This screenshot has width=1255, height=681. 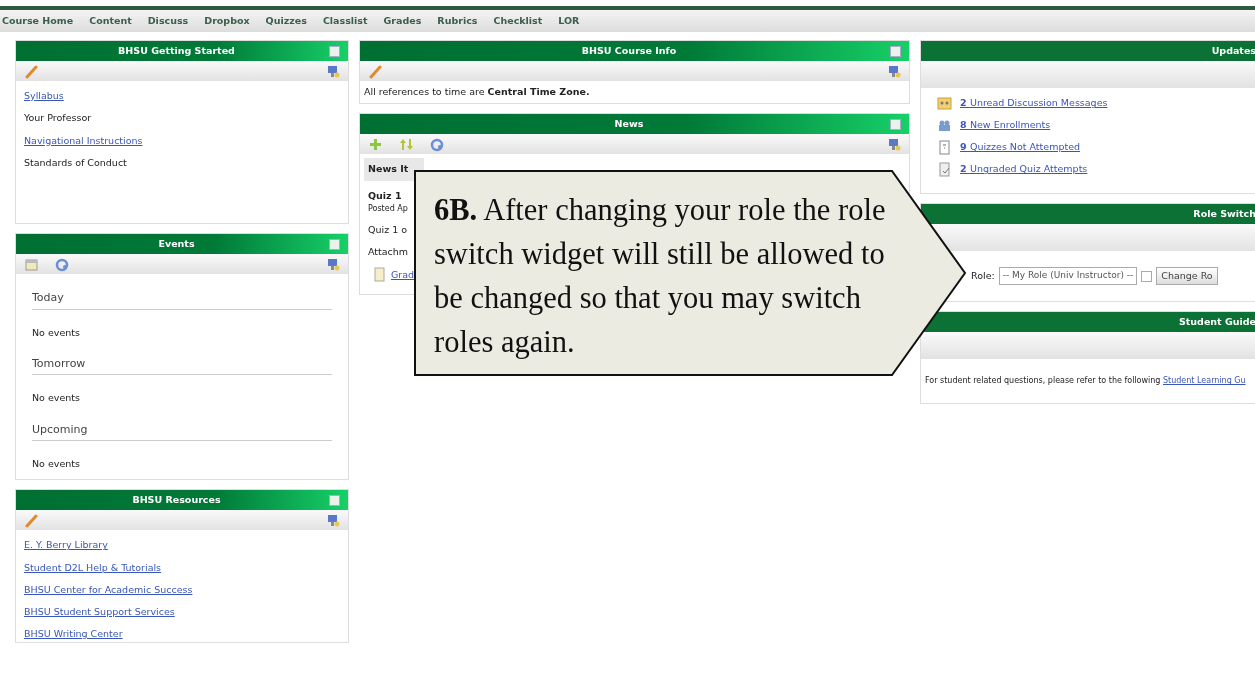 I want to click on role-dropdown: -- My Role (Univ Instructor) --, so click(x=1068, y=276).